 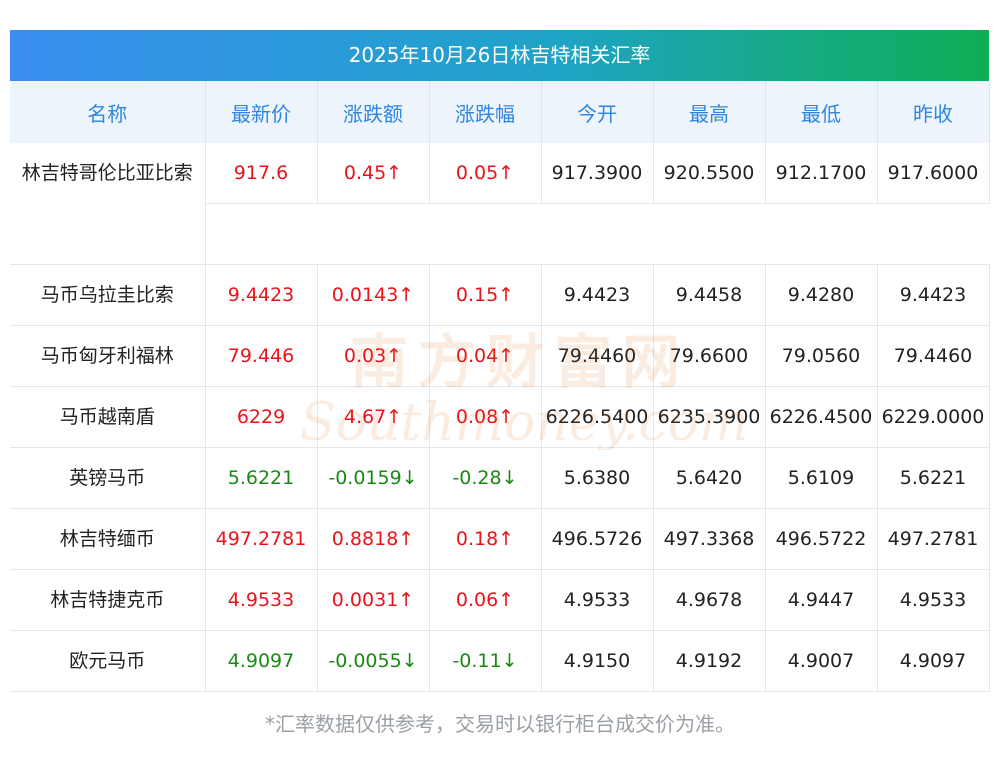 What do you see at coordinates (821, 478) in the screenshot?
I see `cell-low: 5.6109` at bounding box center [821, 478].